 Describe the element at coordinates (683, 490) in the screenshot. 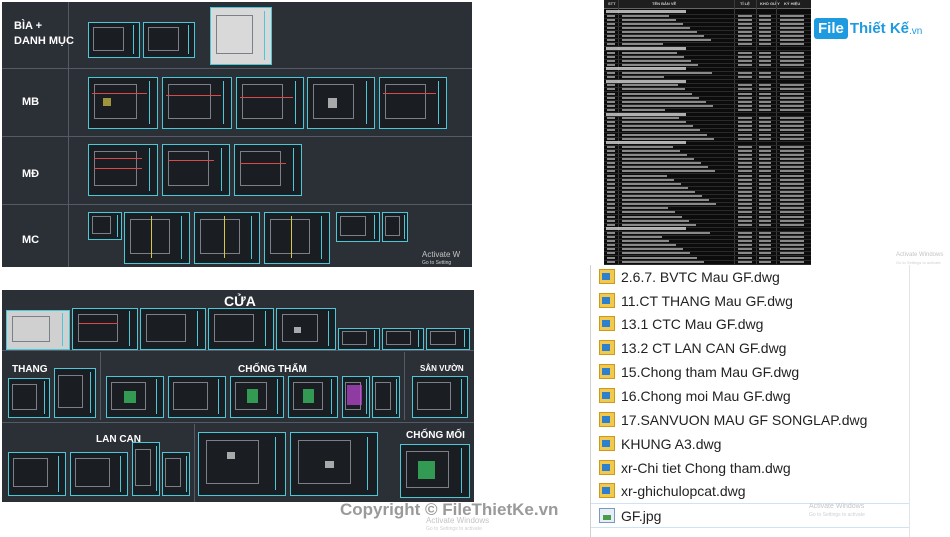

I see `file-name: xr-ghichulopcat.dwg` at that location.